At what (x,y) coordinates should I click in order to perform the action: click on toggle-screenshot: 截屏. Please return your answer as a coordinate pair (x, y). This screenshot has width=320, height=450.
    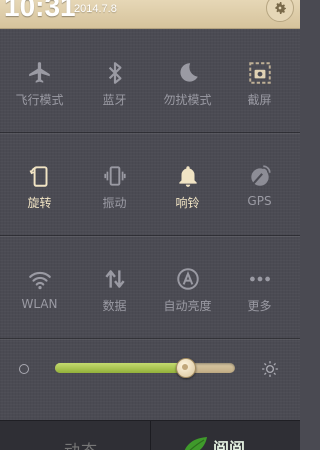
    Looking at the image, I should click on (259, 80).